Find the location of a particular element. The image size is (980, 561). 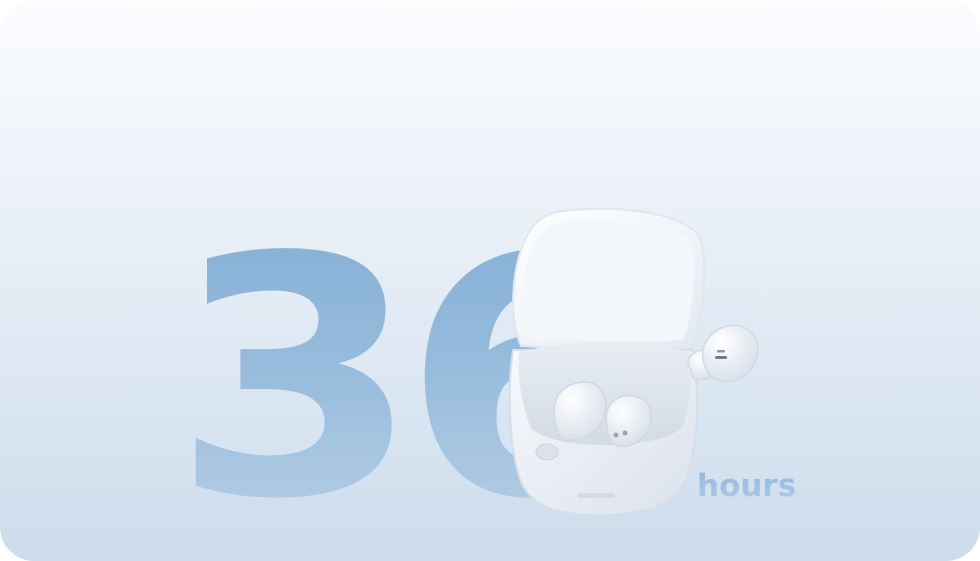

battery-hours-unit: hours is located at coordinates (747, 486).